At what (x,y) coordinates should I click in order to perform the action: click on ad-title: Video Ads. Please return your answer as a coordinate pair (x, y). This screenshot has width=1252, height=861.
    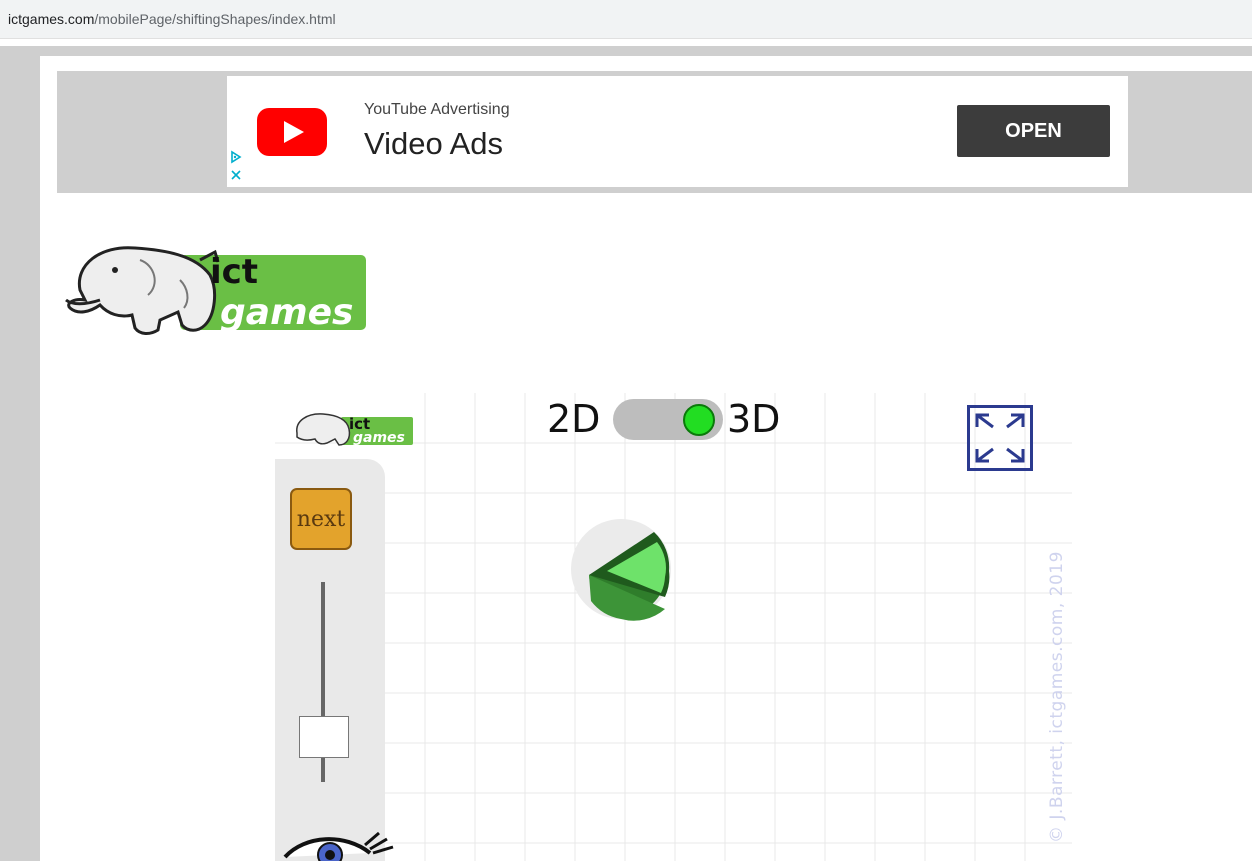
    Looking at the image, I should click on (434, 143).